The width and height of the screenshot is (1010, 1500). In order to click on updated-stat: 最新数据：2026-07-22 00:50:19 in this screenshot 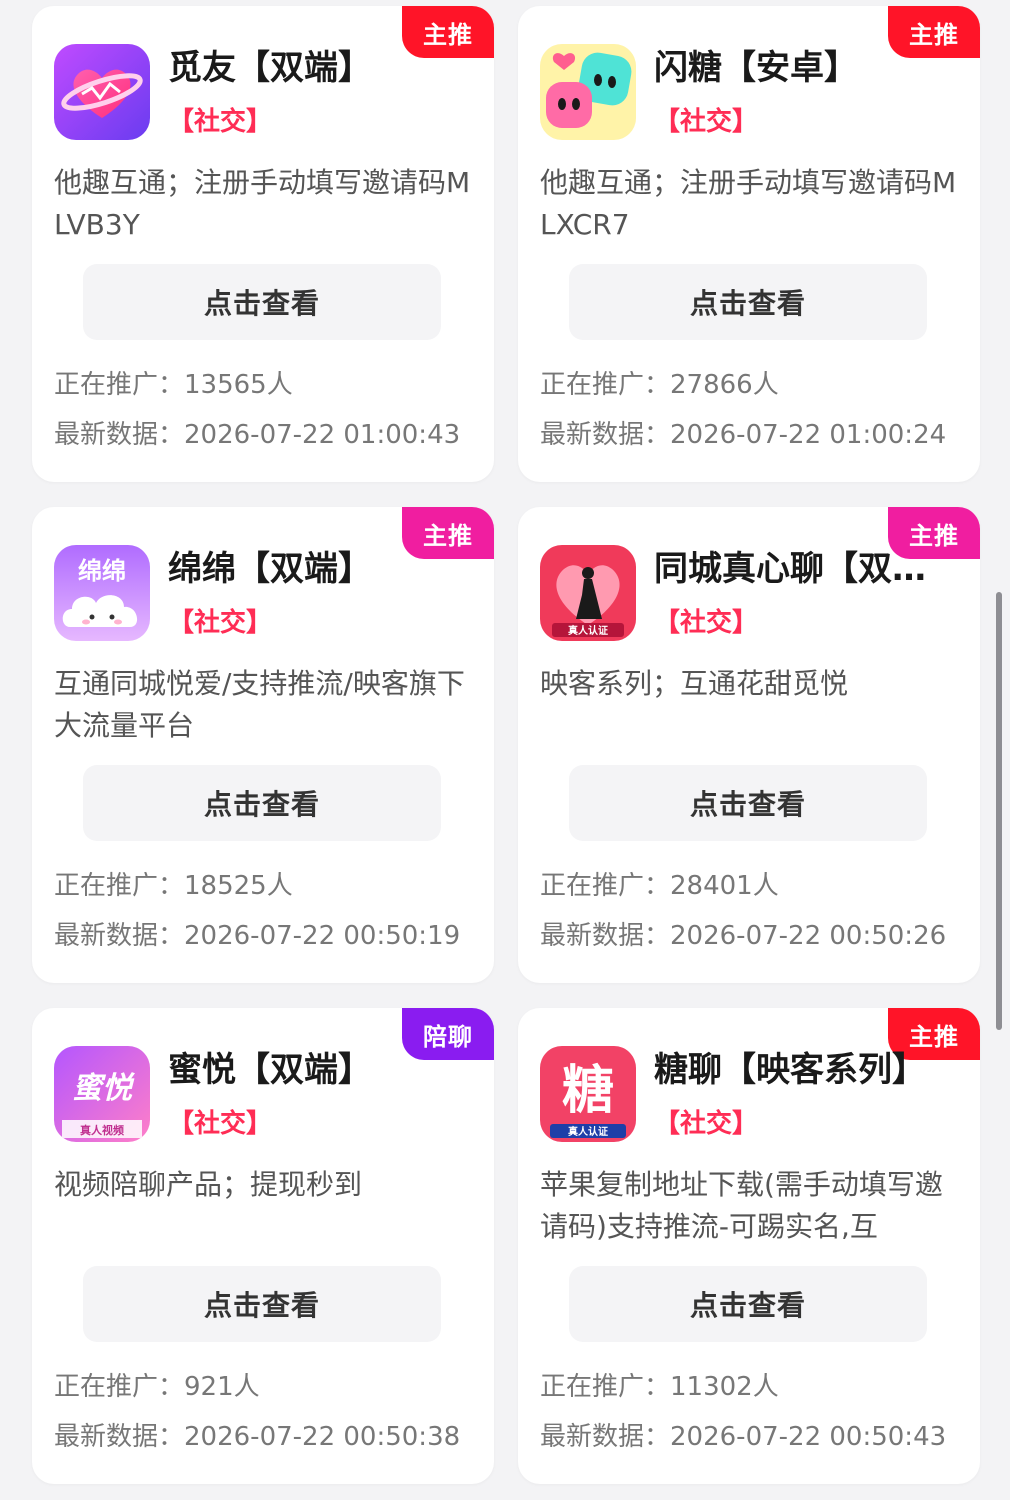, I will do `click(257, 933)`.